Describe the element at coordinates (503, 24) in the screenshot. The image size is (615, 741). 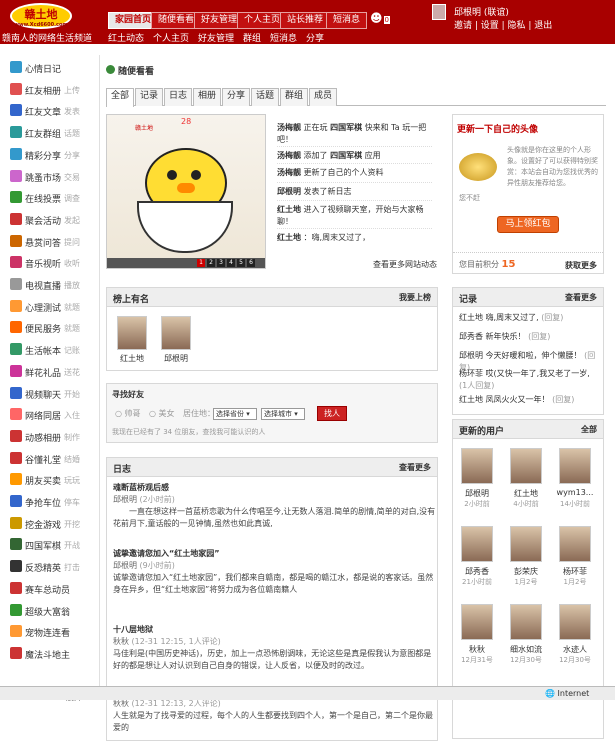
I see `user-links: 邀请 | 设置 | 隐私 | 退出` at that location.